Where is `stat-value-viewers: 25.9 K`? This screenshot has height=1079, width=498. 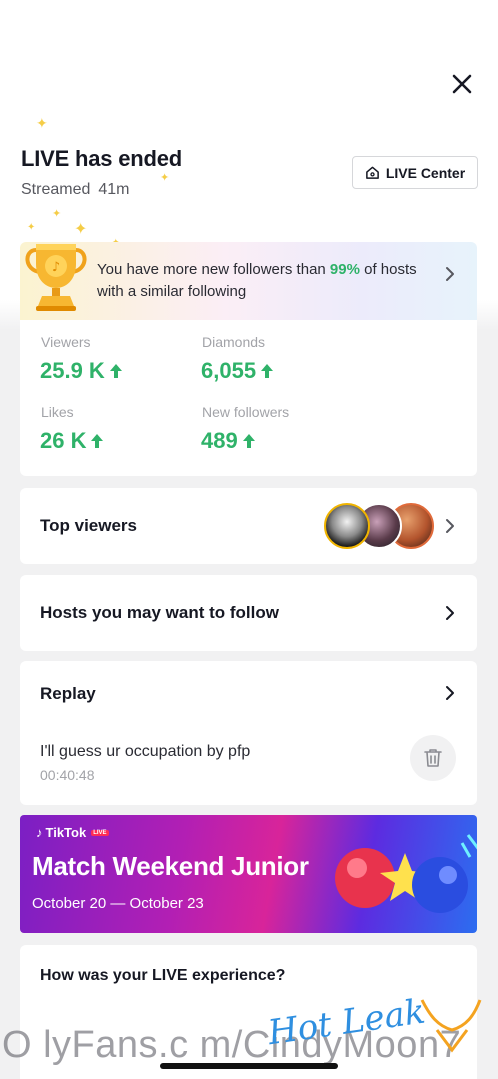
stat-value-viewers: 25.9 K is located at coordinates (81, 371).